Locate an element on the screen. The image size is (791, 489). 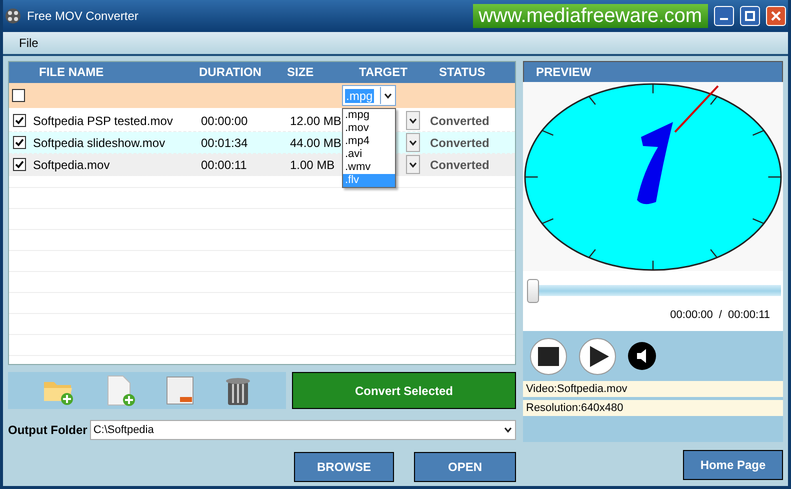
total-time: 00:00:11 is located at coordinates (749, 315).